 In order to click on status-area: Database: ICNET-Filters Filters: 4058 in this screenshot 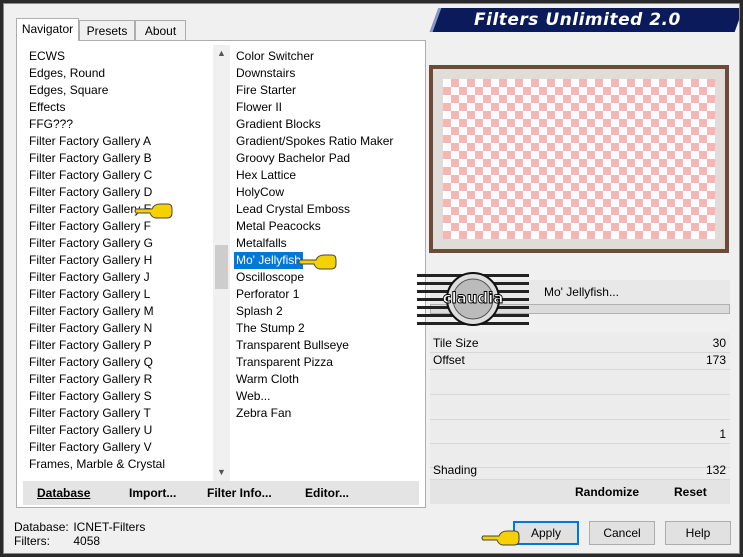, I will do `click(79, 534)`.